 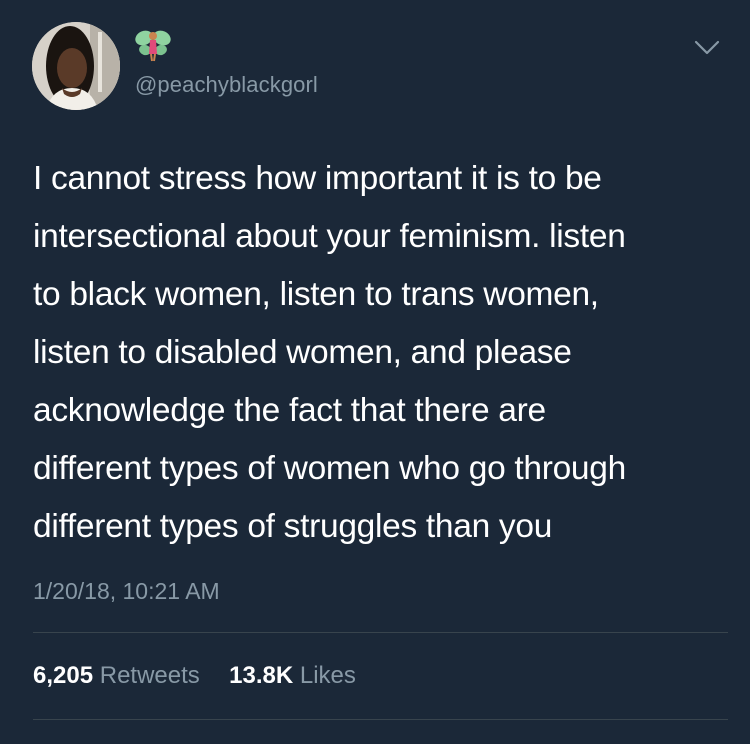 I want to click on avatar, so click(x=76, y=66).